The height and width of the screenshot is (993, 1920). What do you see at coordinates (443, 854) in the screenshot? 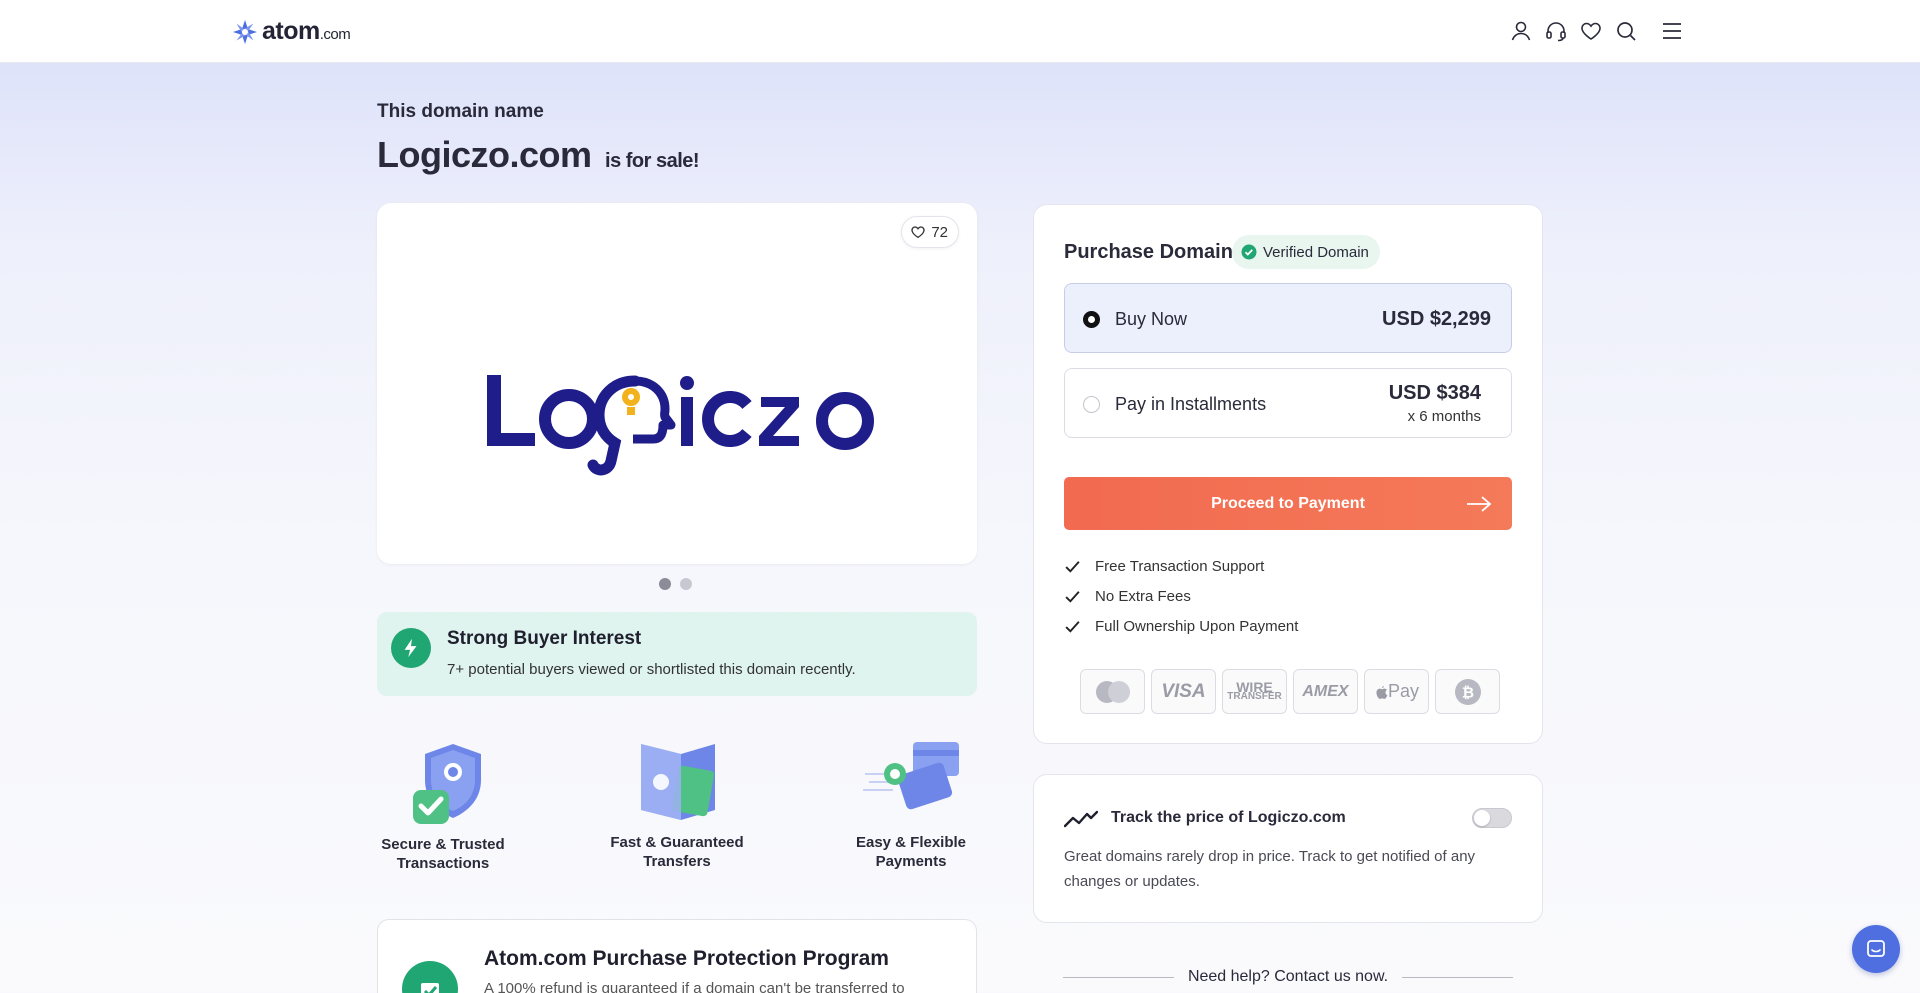
I see `feature-label: Secure & Trusted Transactions` at bounding box center [443, 854].